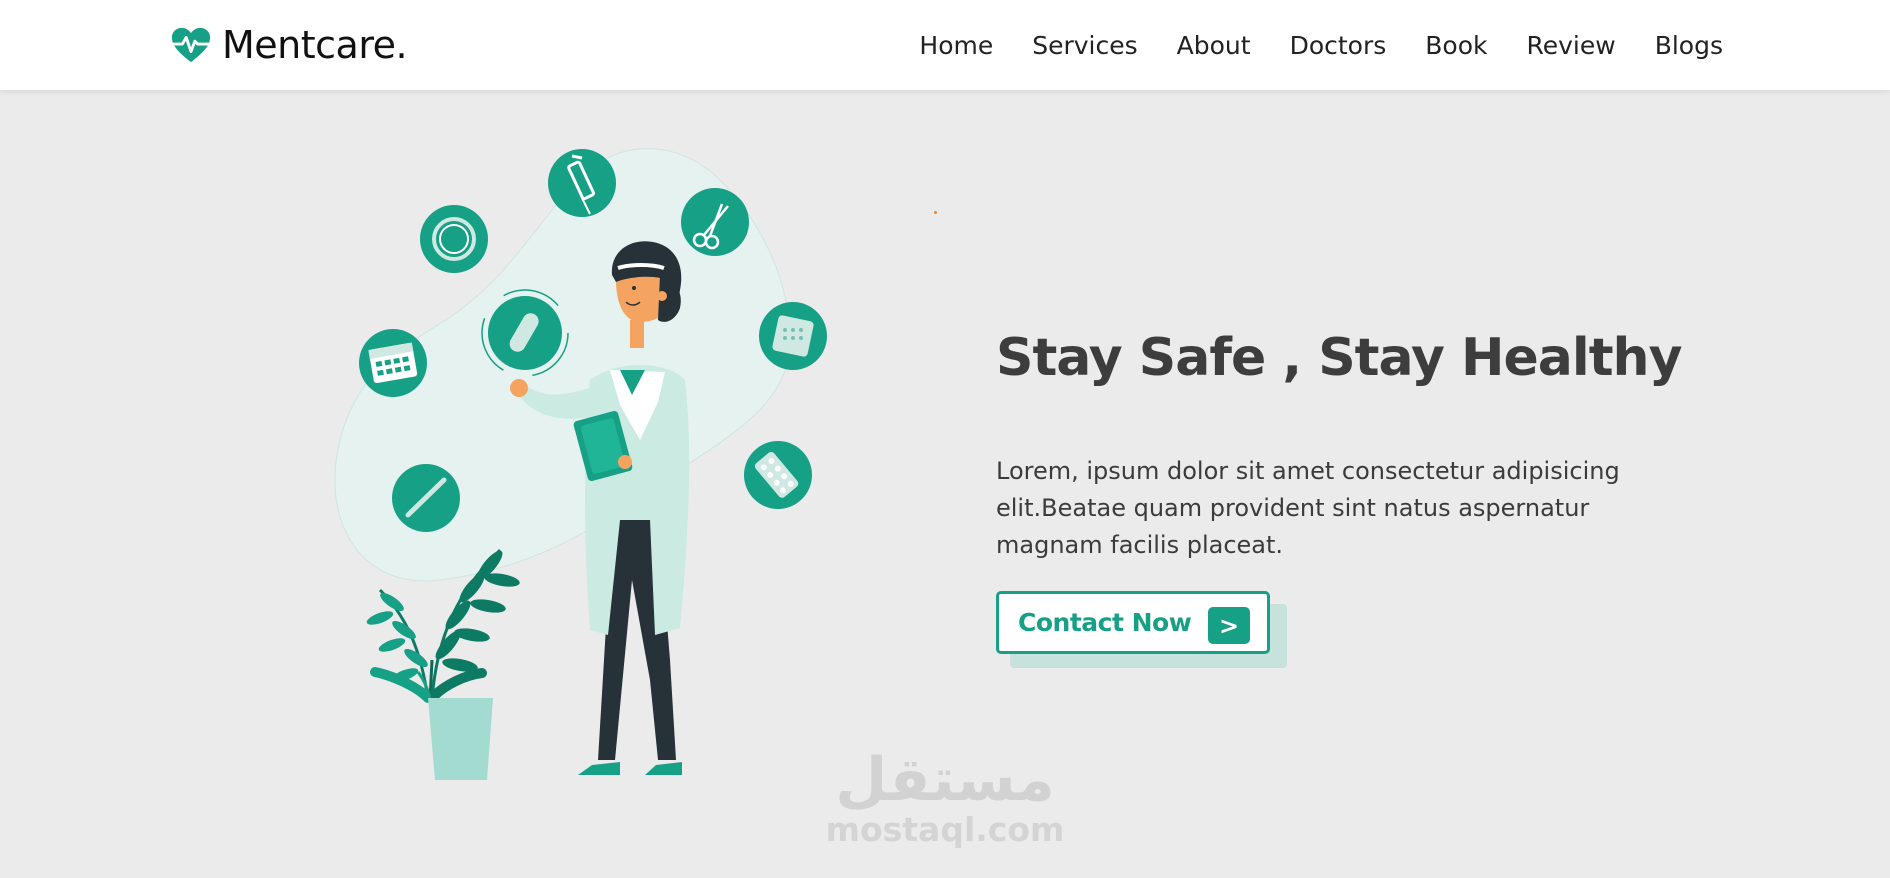 The image size is (1890, 878). I want to click on calendar-icon, so click(393, 363).